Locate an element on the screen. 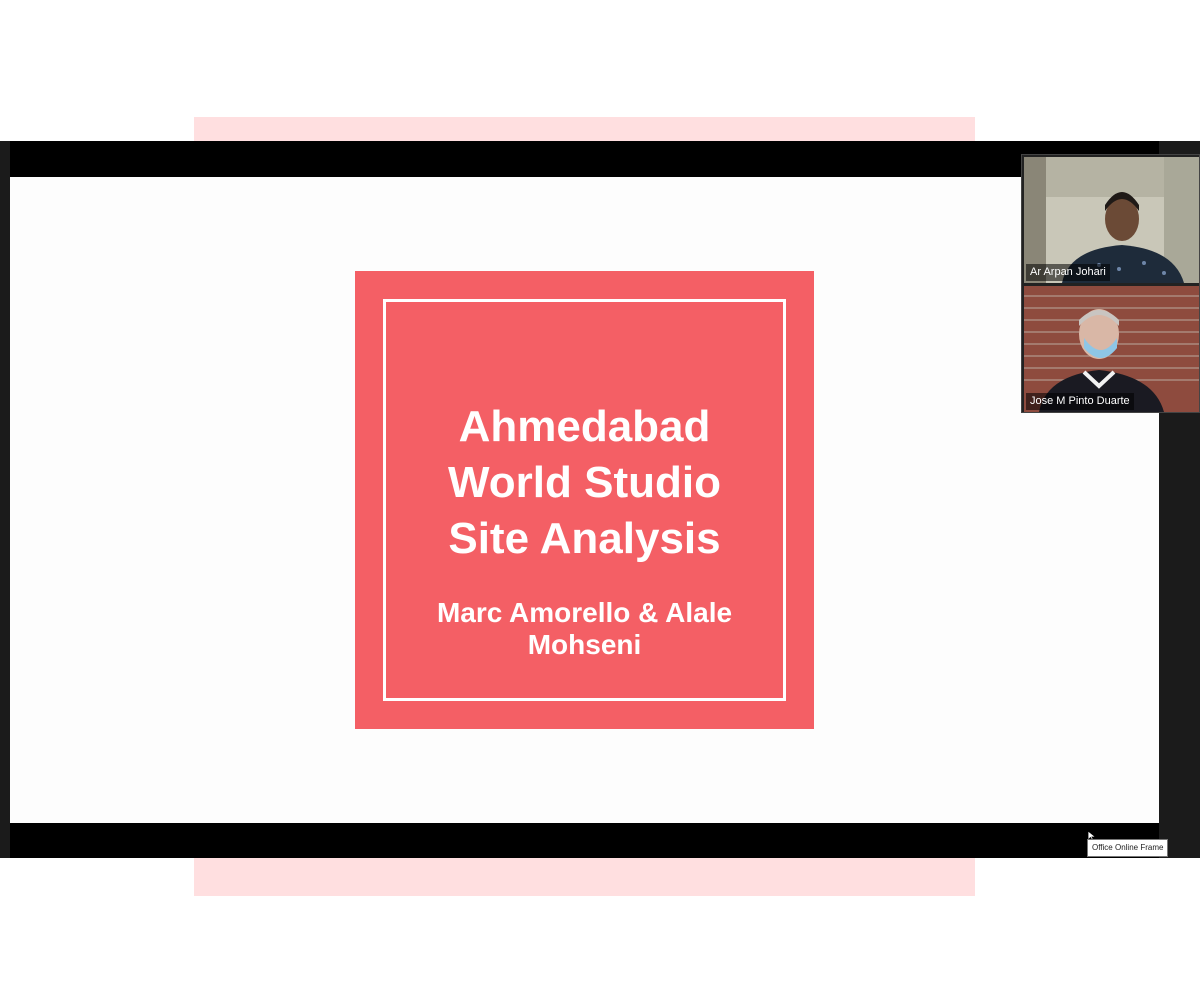 This screenshot has height=1000, width=1200. participant-name: Ar Arpan Johari is located at coordinates (1068, 272).